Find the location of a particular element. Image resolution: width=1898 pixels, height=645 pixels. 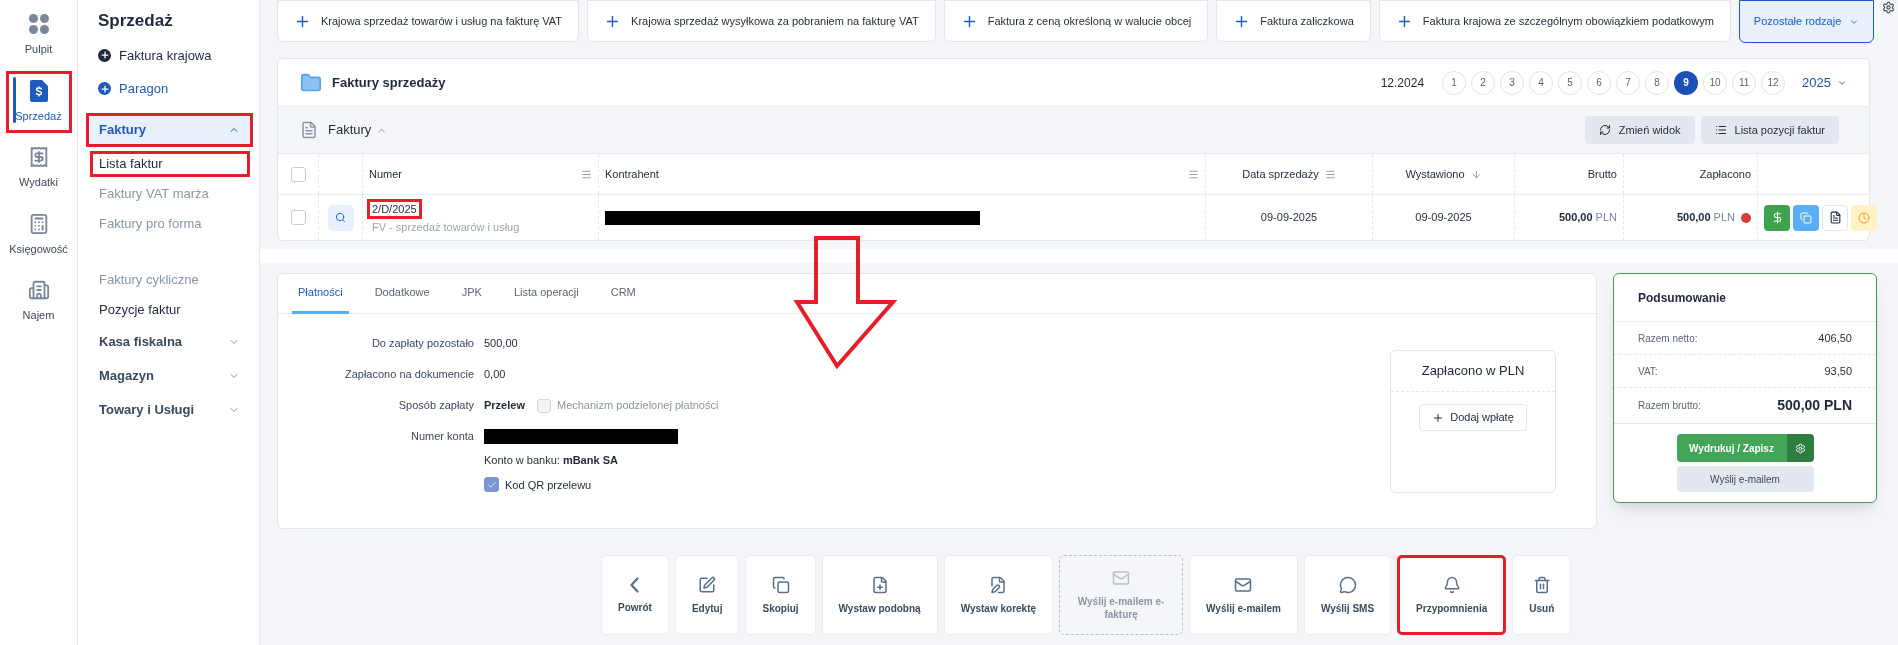

settings-icon is located at coordinates (1889, 7).